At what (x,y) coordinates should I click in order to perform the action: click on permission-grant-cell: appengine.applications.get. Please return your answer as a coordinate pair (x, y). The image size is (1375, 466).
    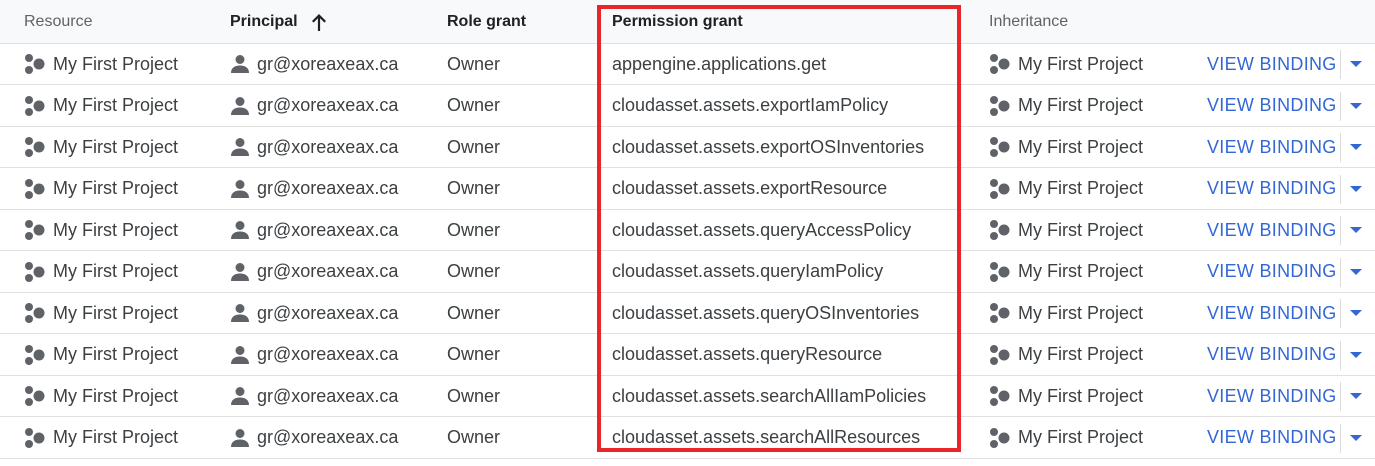
    Looking at the image, I should click on (719, 64).